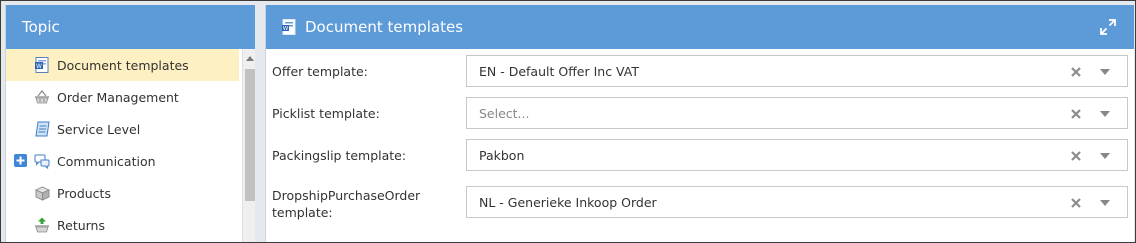 This screenshot has width=1136, height=243. Describe the element at coordinates (42, 225) in the screenshot. I see `return-basket-icon` at that location.